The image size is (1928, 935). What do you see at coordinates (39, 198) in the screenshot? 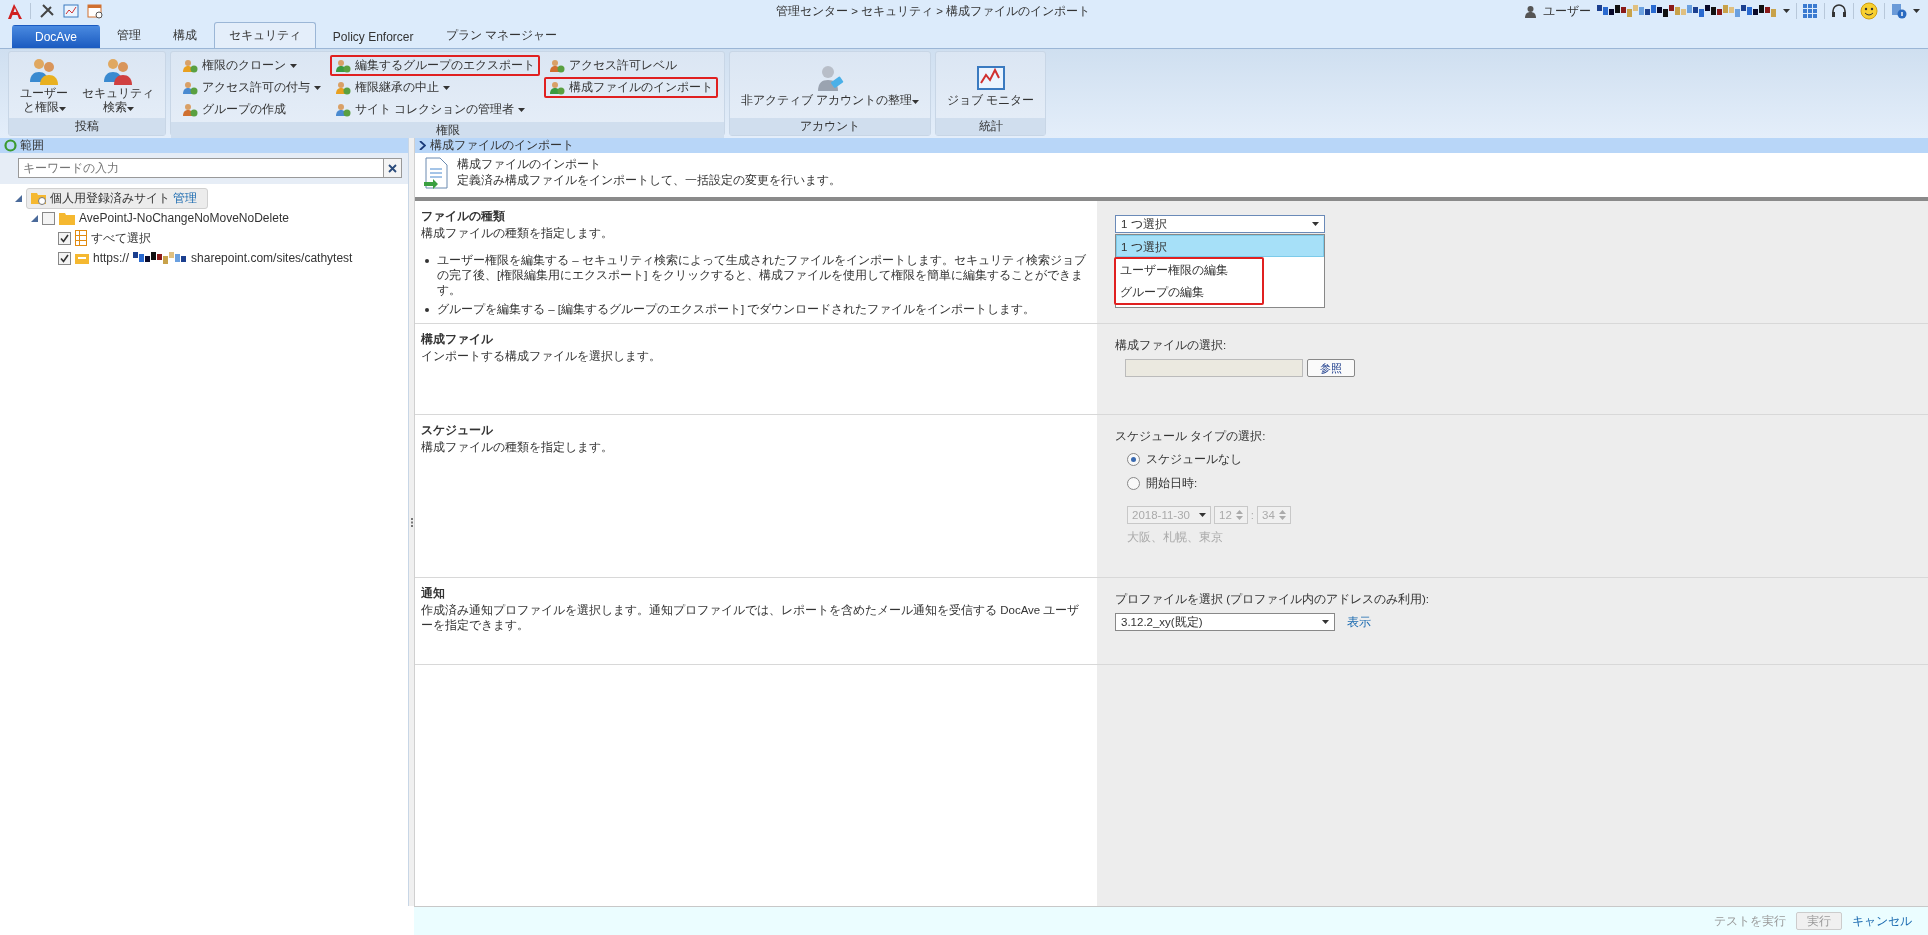
I see `folder-globe-icon` at bounding box center [39, 198].